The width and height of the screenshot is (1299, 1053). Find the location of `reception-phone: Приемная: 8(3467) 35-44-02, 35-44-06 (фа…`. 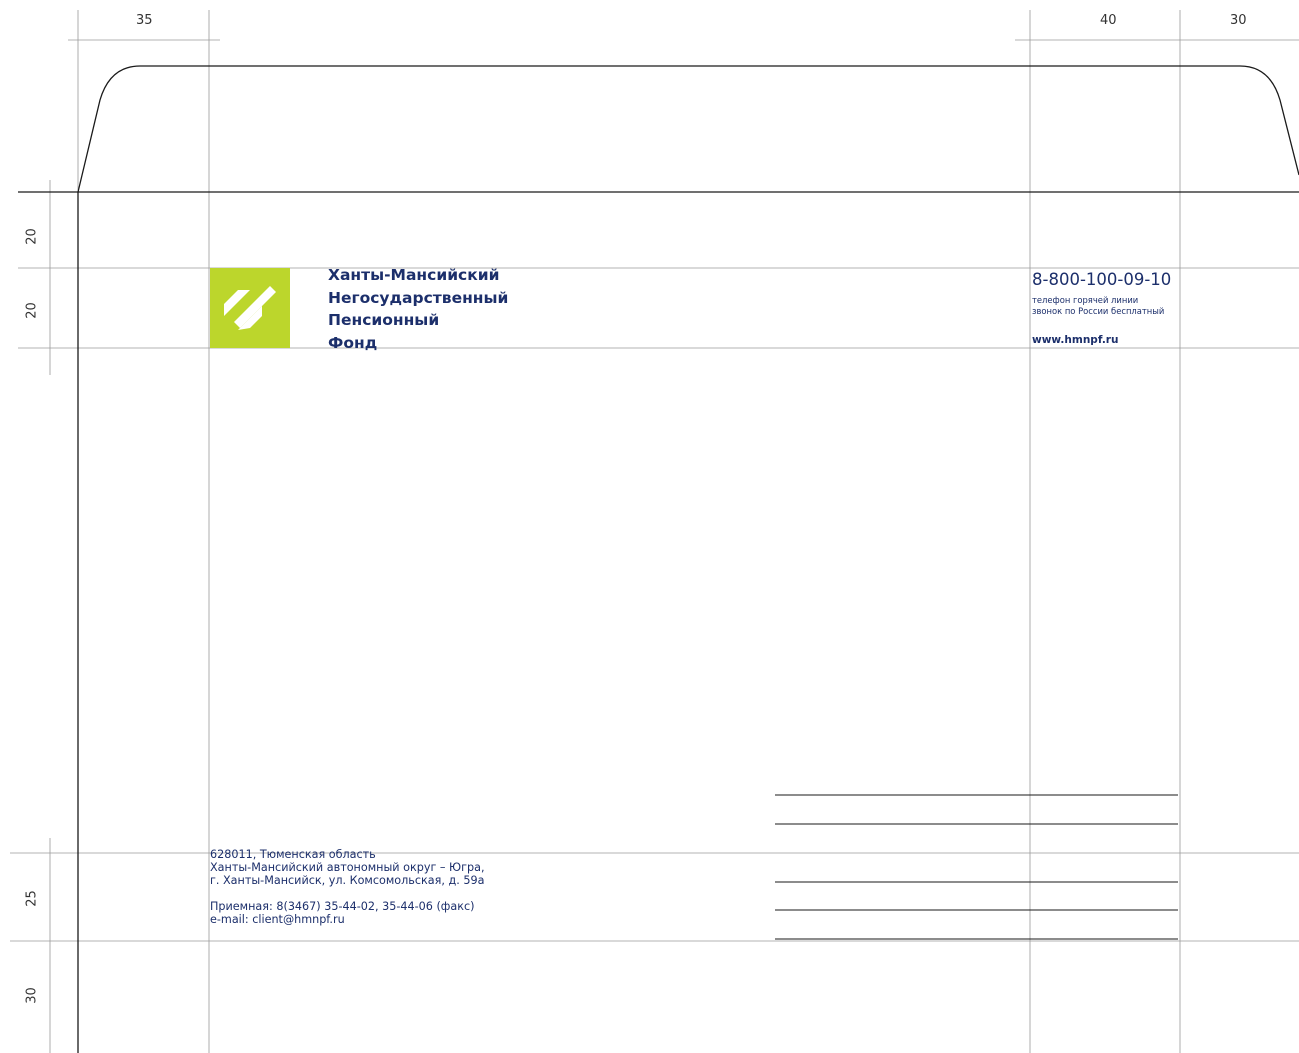

reception-phone: Приемная: 8(3467) 35-44-02, 35-44-06 (фа… is located at coordinates (342, 906).